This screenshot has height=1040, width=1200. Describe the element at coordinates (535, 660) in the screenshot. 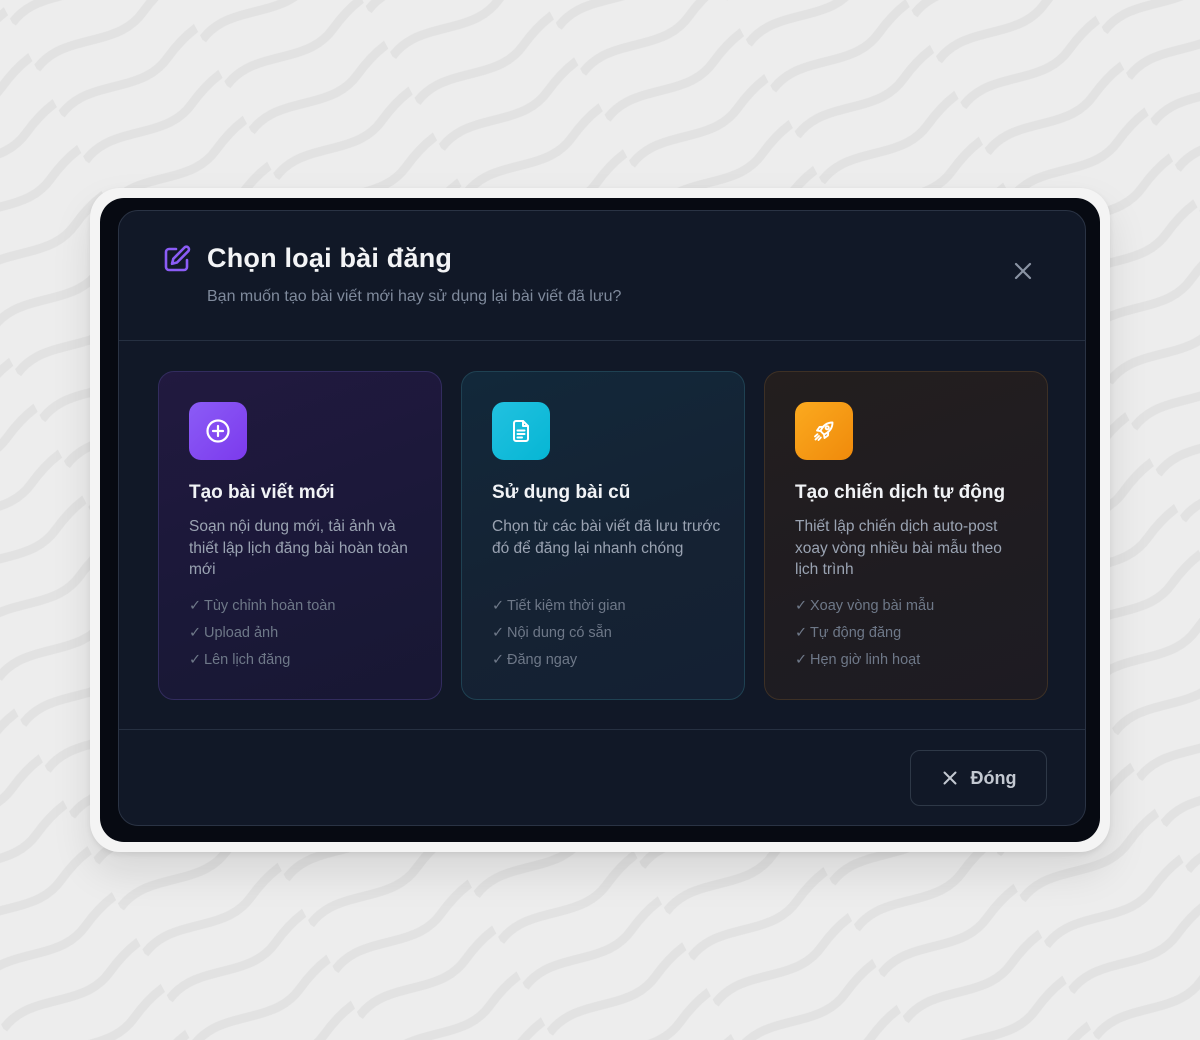

I see `feature-item: ✓ Đăng ngay` at that location.